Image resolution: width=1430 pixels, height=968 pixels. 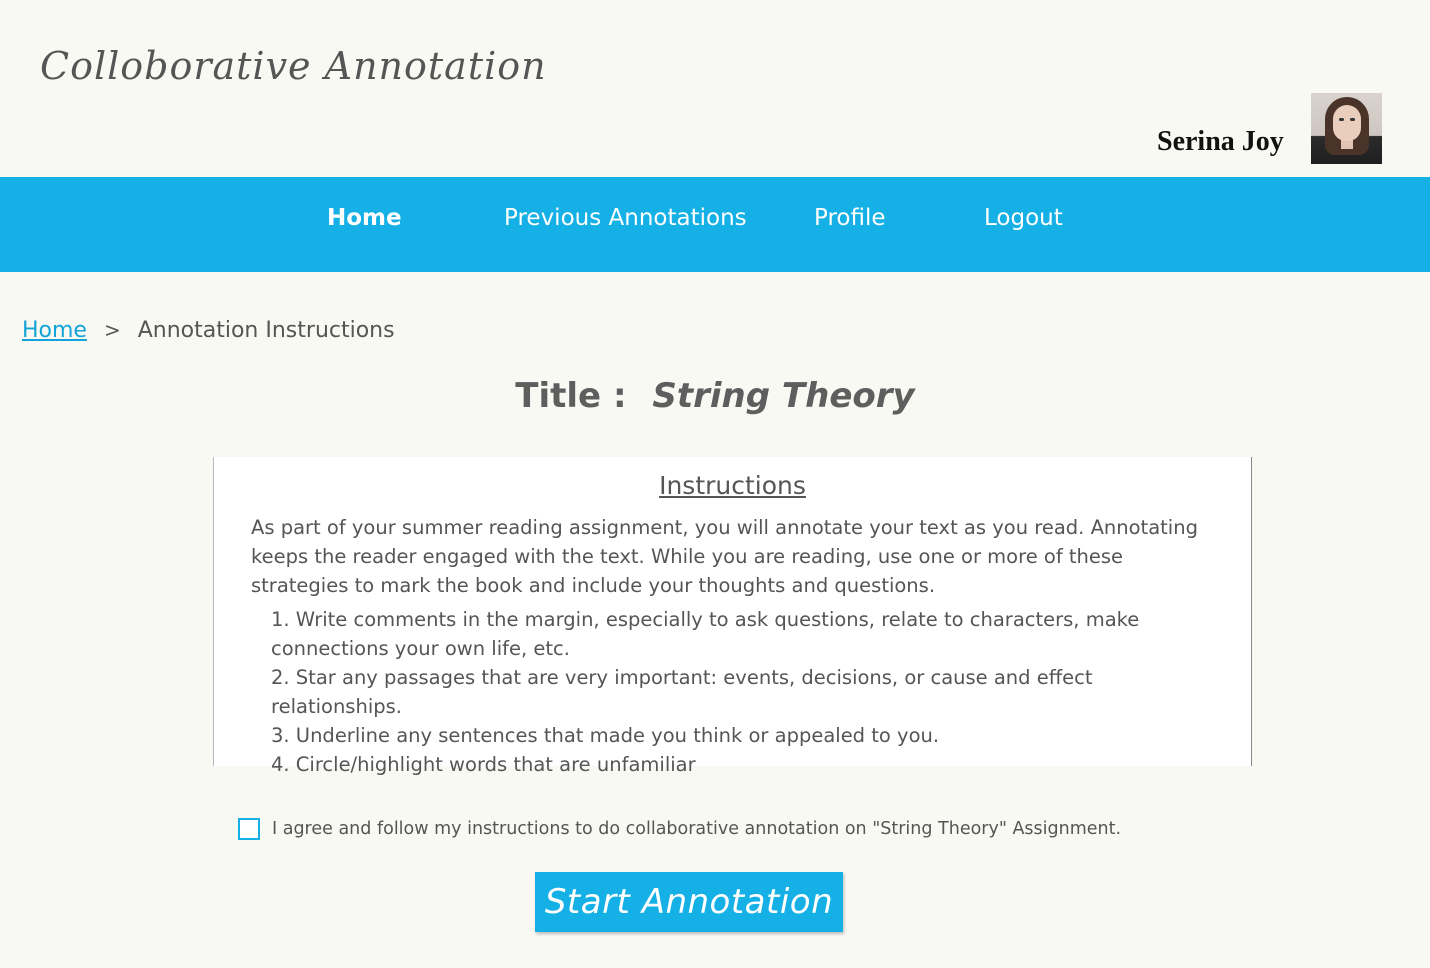 What do you see at coordinates (1347, 123) in the screenshot?
I see `avatar-face` at bounding box center [1347, 123].